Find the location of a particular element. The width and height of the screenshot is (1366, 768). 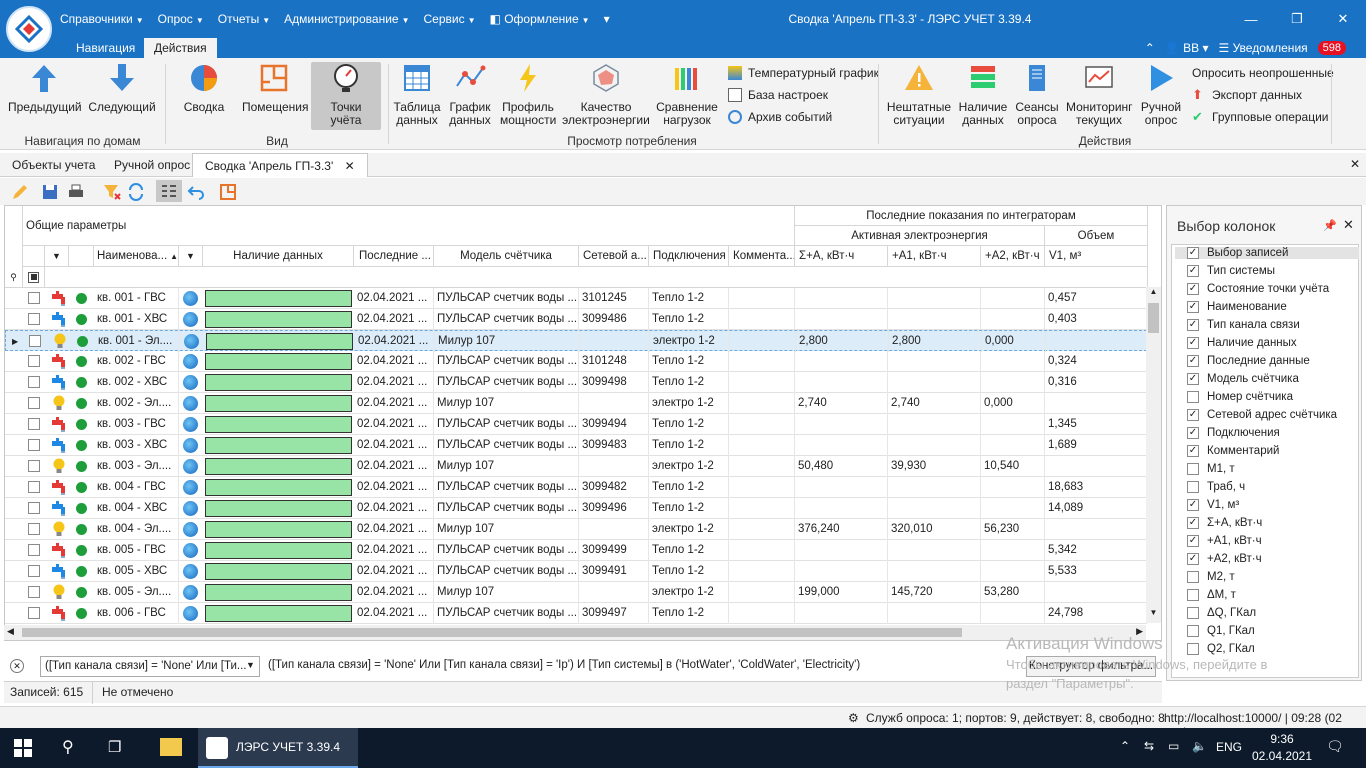

column-option: ✓ Тип канала связи is located at coordinates (1243, 325).